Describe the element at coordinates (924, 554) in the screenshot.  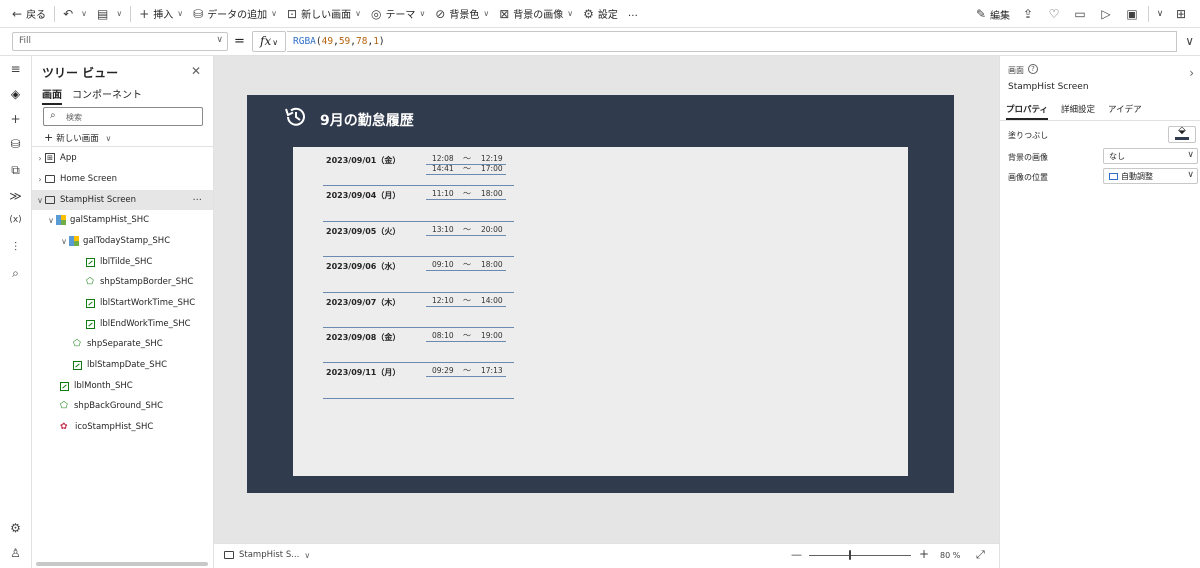
I see `zoom-in-button: +` at that location.